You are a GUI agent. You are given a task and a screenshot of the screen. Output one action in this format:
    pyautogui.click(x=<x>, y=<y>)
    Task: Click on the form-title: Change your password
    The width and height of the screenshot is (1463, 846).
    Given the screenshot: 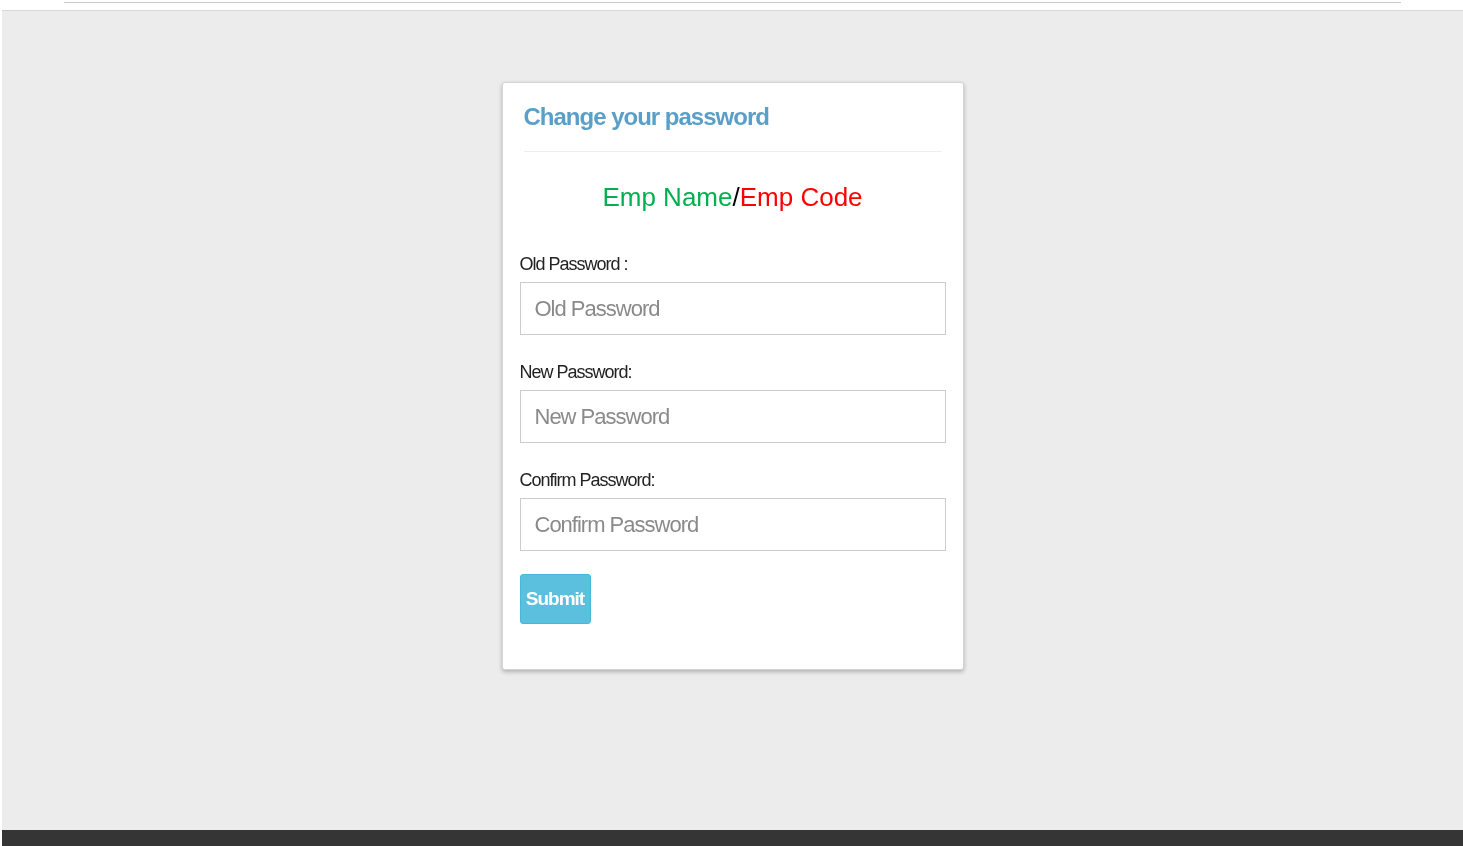 What is the action you would take?
    pyautogui.click(x=646, y=117)
    